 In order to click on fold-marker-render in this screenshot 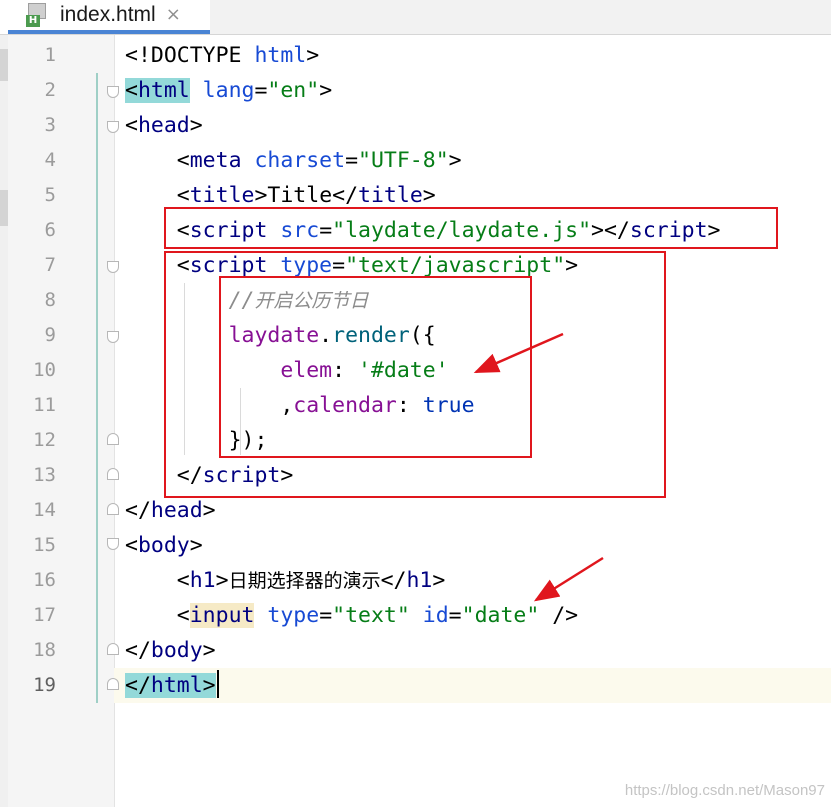, I will do `click(113, 337)`.